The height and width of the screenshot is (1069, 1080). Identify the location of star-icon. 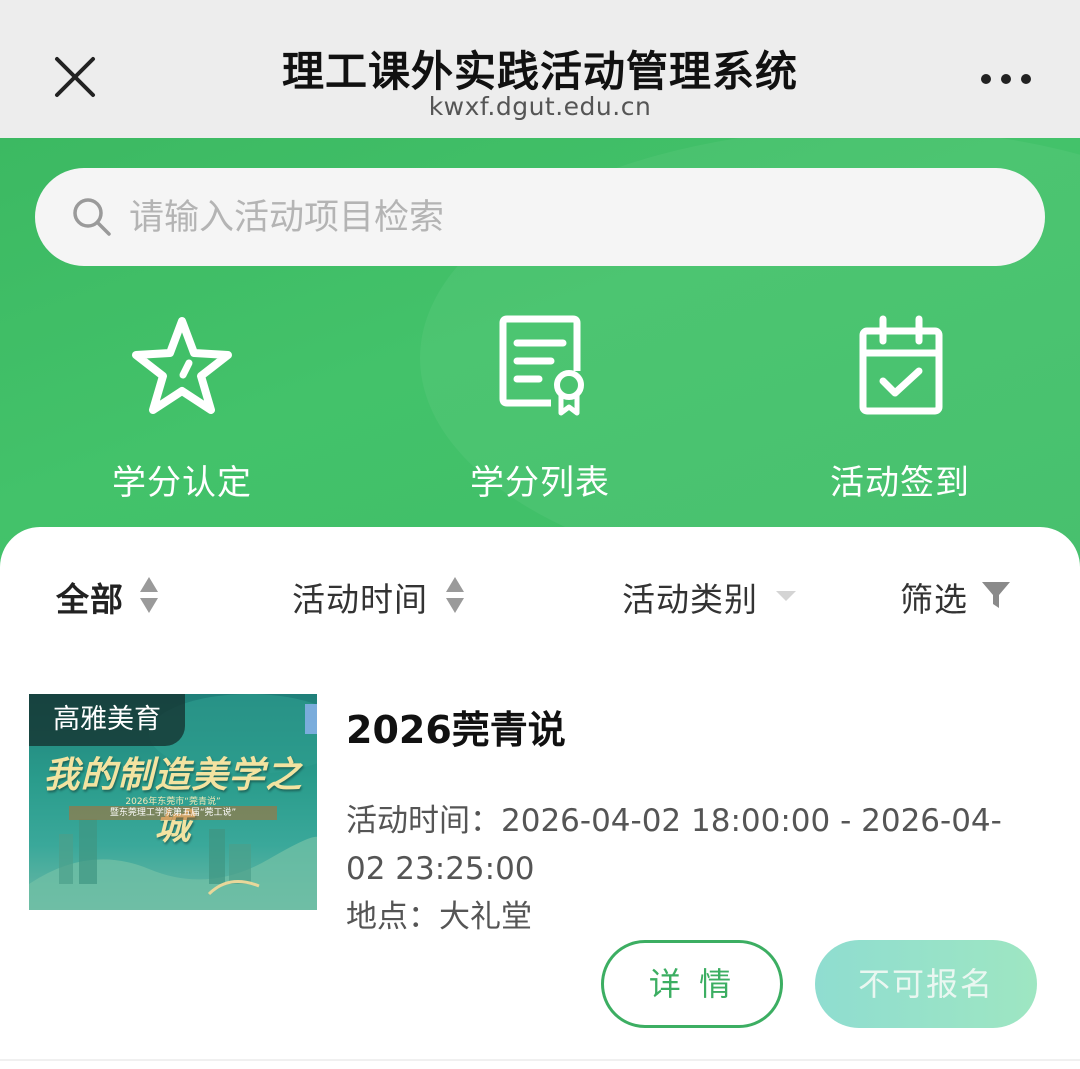
(182, 365).